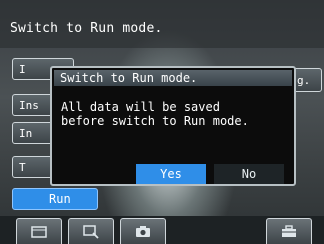 Image resolution: width=324 pixels, height=244 pixels. What do you see at coordinates (86, 28) in the screenshot?
I see `page-title: Switch to Run mode.` at bounding box center [86, 28].